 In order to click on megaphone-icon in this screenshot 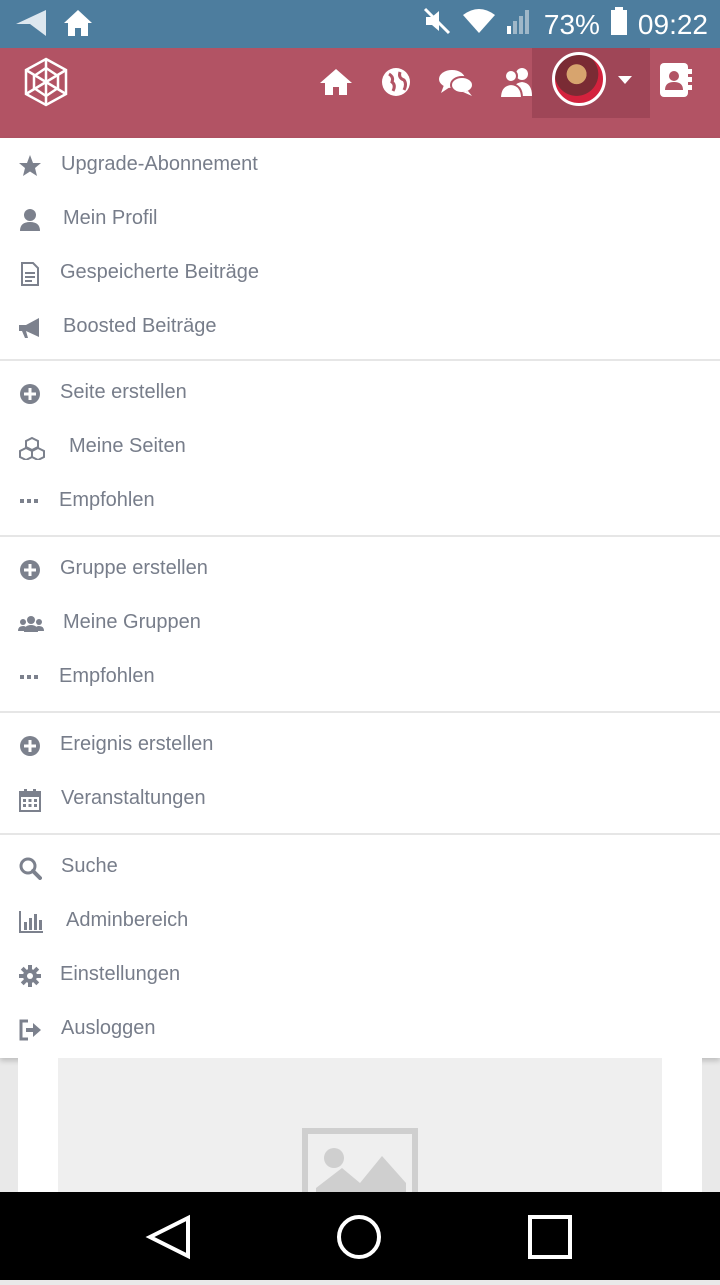, I will do `click(30, 328)`.